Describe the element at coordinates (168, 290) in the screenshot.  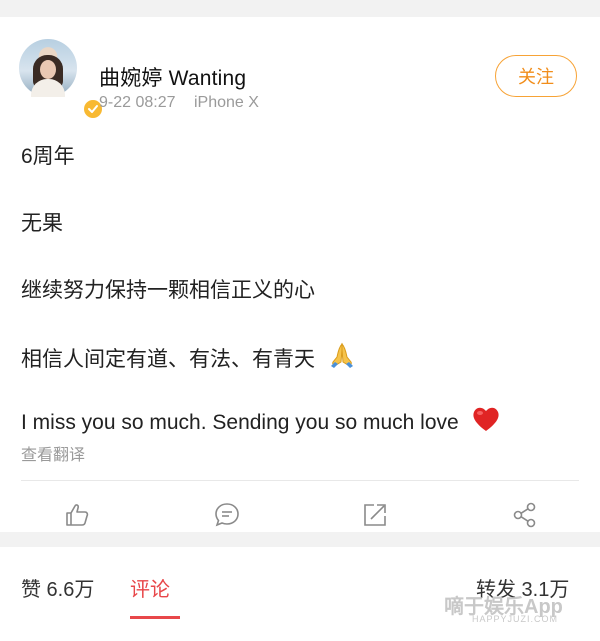
I see `post-line-3: 继续努力保持一颗相信正义的心` at that location.